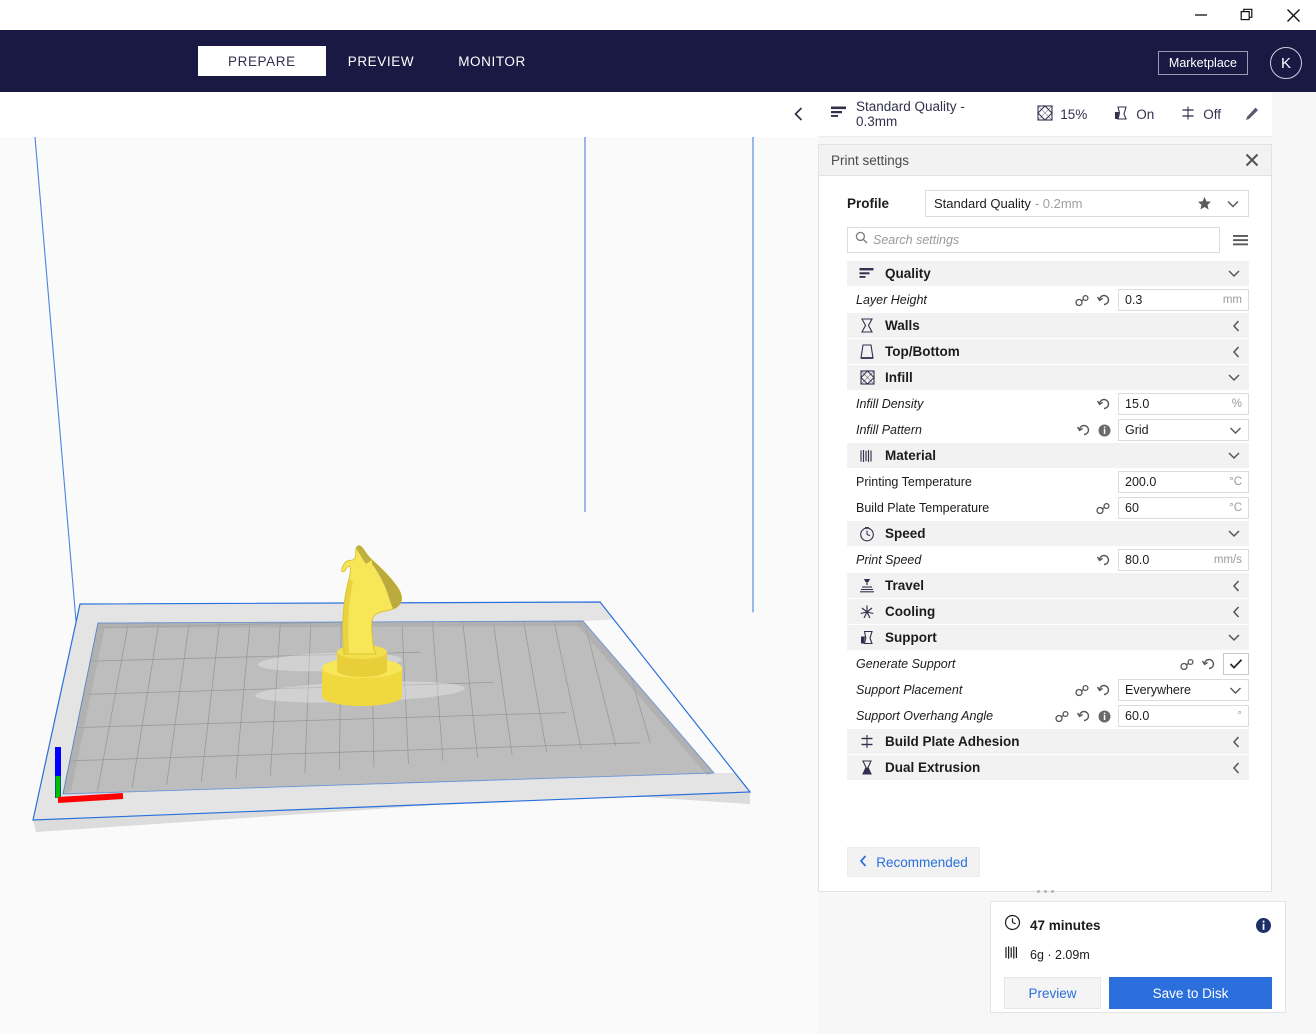 The height and width of the screenshot is (1034, 1316). I want to click on save-to-disk-label: Save to Disk, so click(1190, 993).